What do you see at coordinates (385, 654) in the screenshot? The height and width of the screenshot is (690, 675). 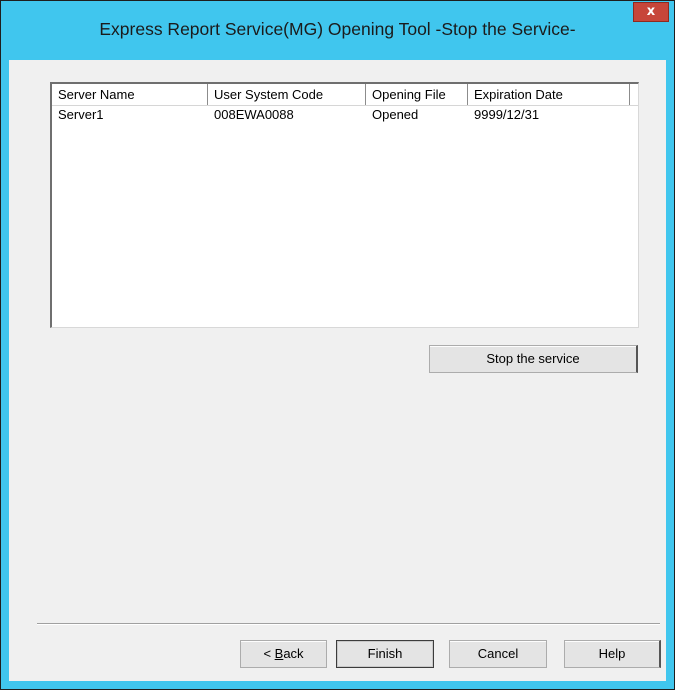 I see `finish-button: Finish` at bounding box center [385, 654].